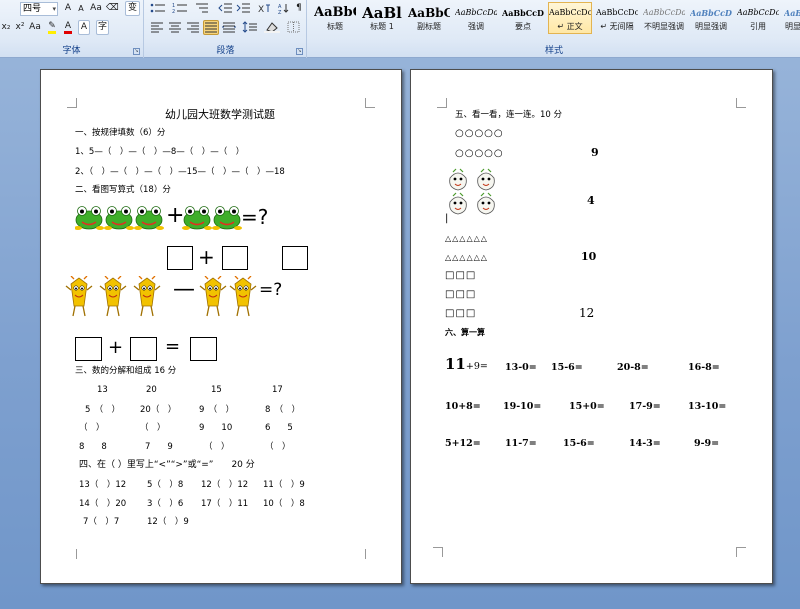 The height and width of the screenshot is (609, 800). I want to click on match-number: 9, so click(595, 152).